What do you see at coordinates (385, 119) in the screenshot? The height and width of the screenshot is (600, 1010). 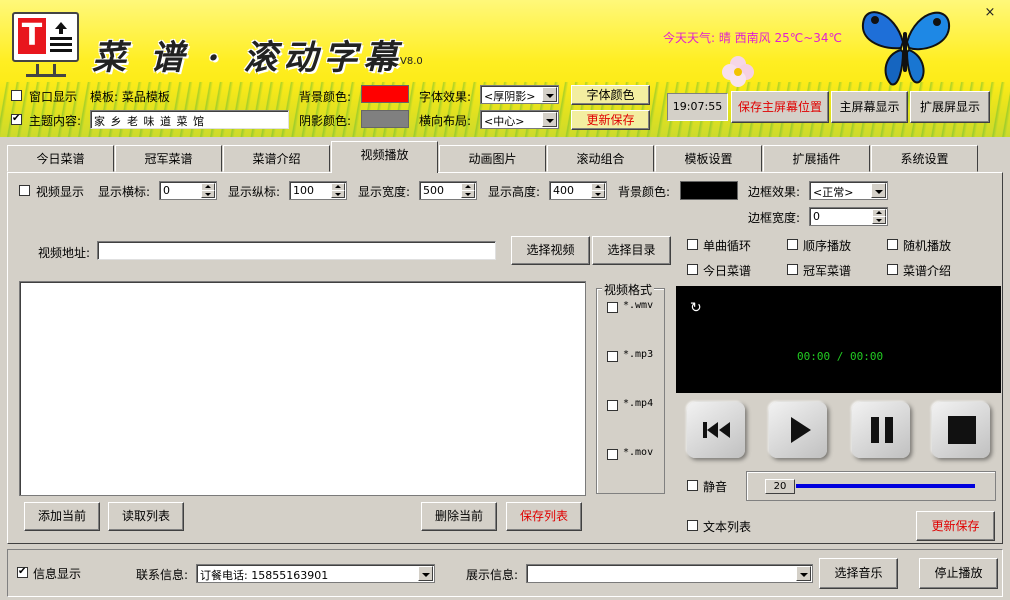 I see `shadow-color-swatch` at bounding box center [385, 119].